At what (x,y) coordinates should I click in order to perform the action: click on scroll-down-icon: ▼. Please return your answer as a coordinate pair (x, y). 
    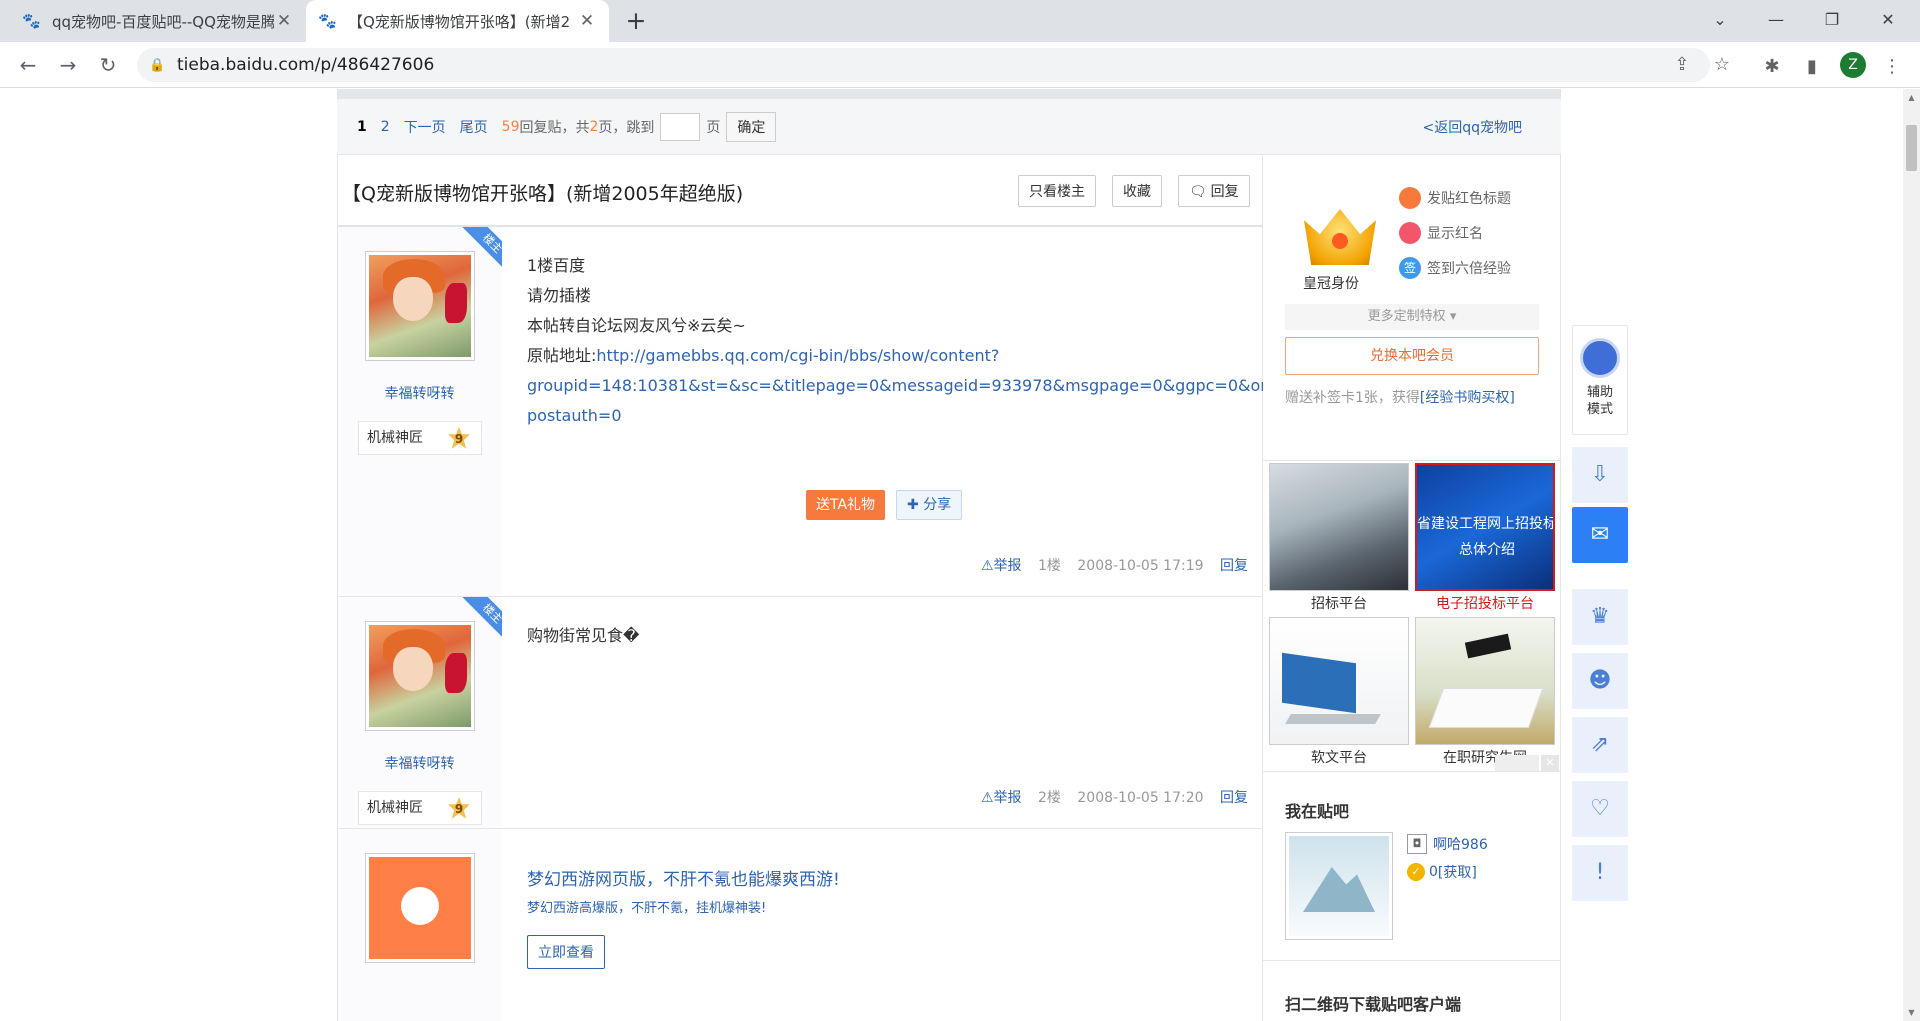
    Looking at the image, I should click on (1911, 1012).